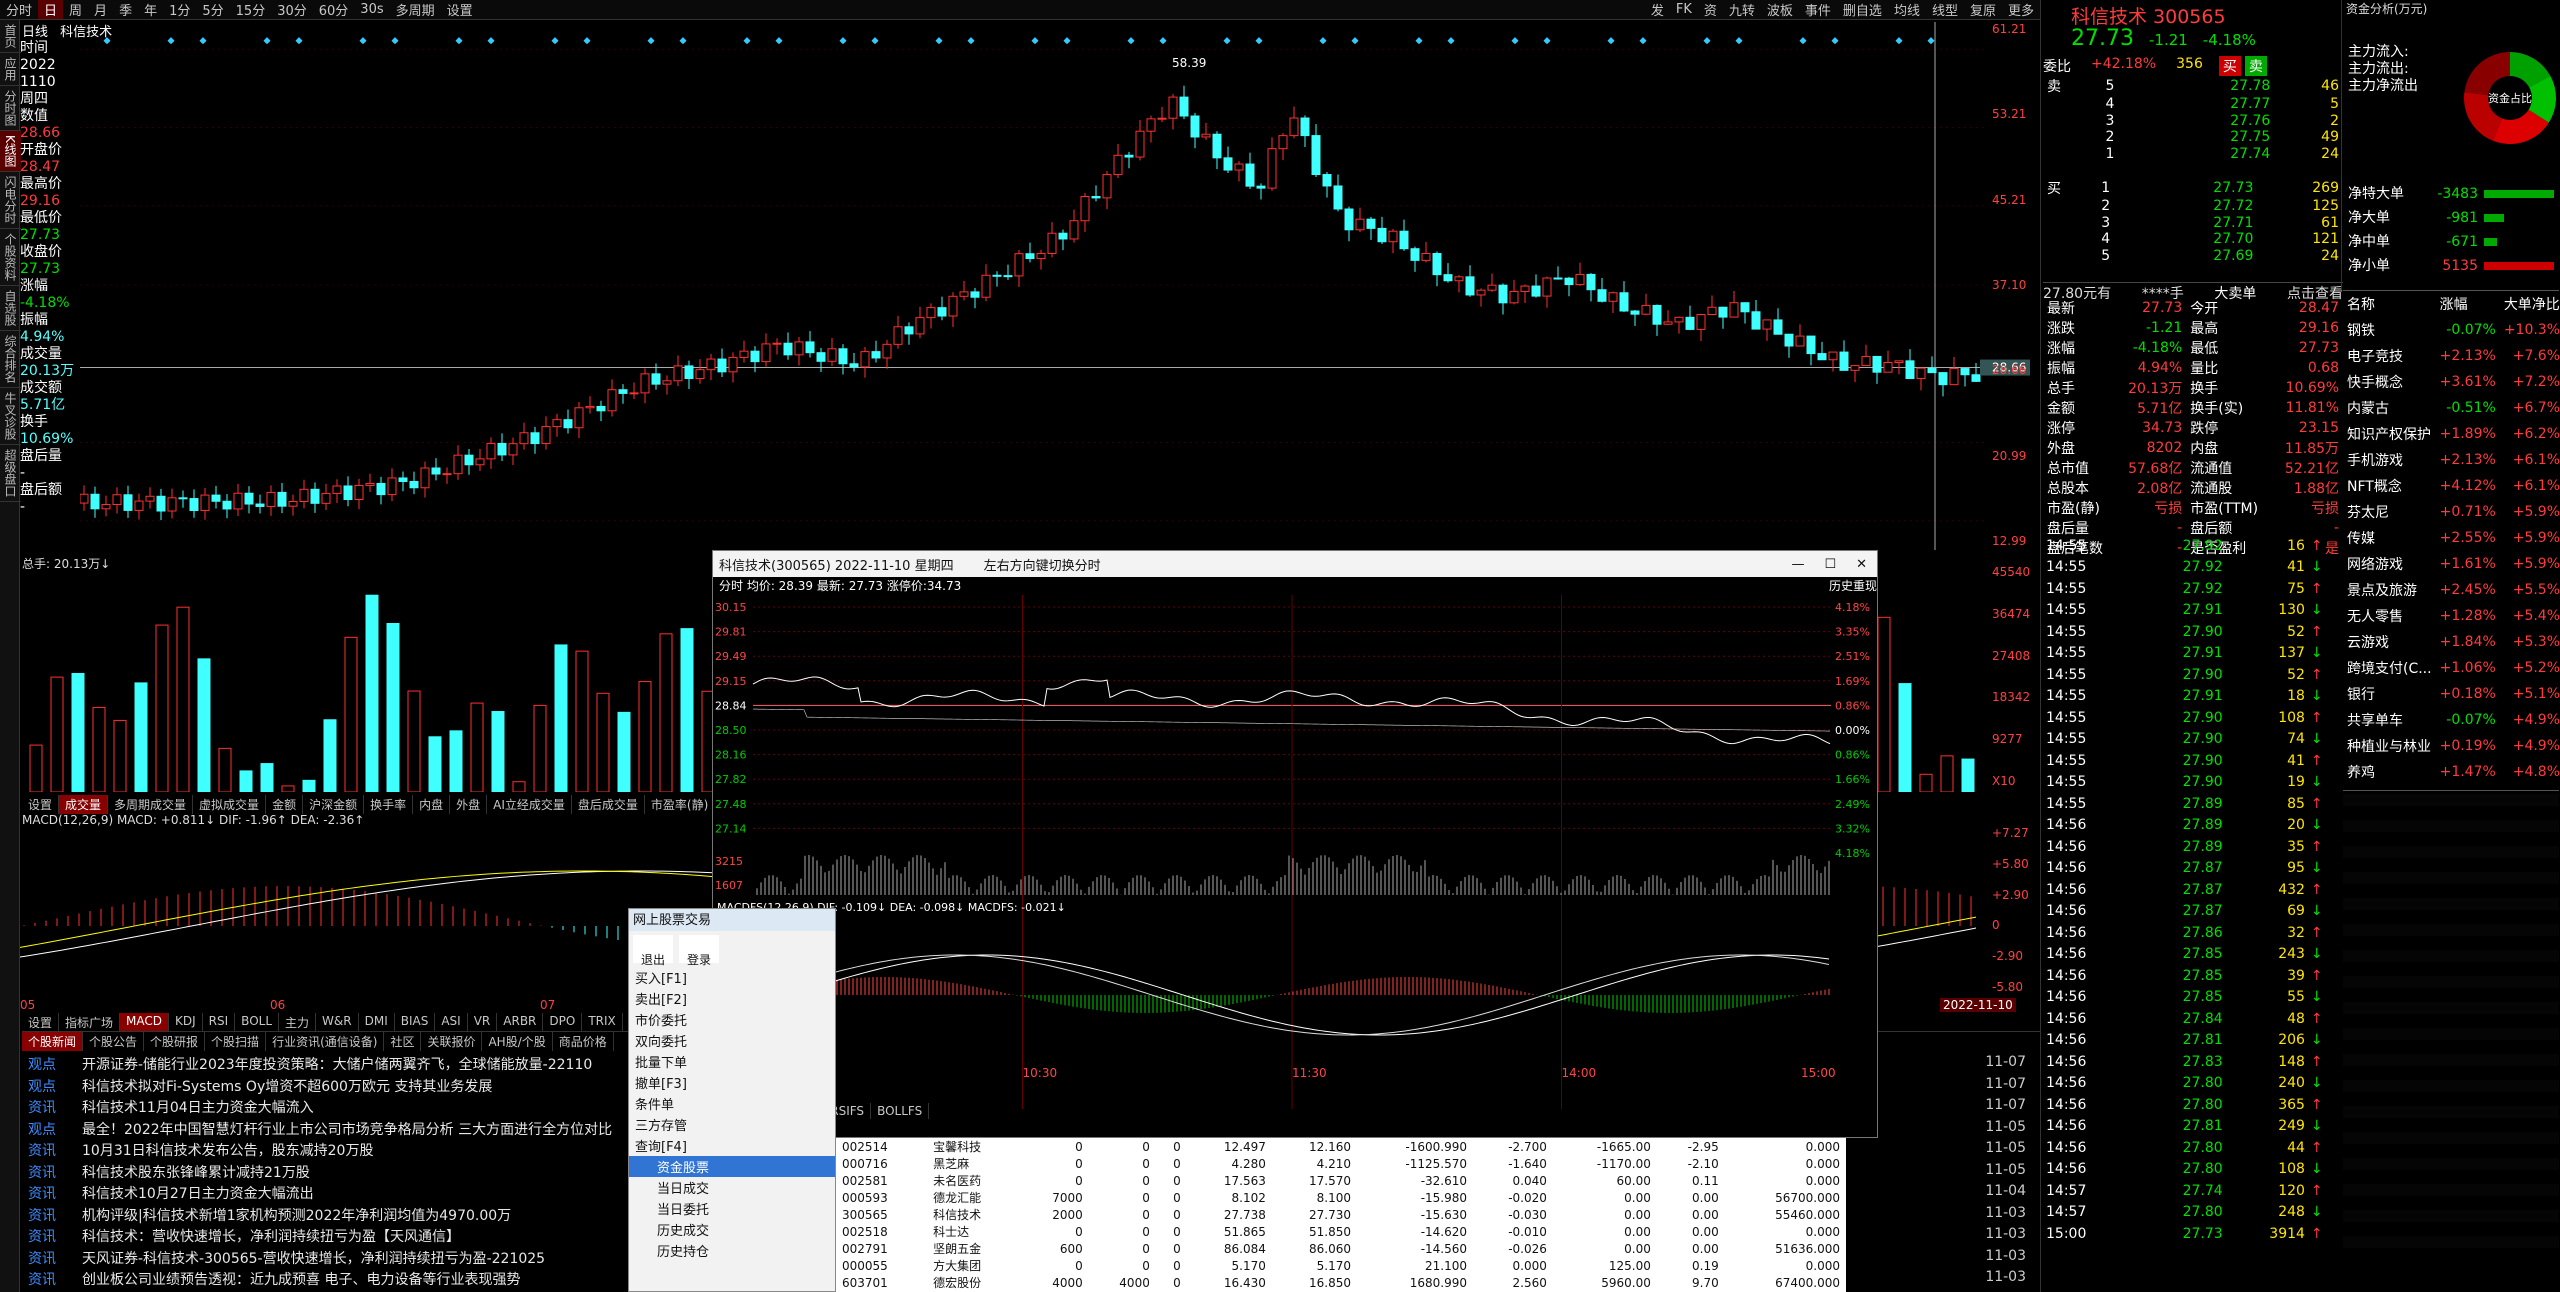 The width and height of the screenshot is (2560, 1292). I want to click on trader-menu-item: 卖出[F2], so click(732, 998).